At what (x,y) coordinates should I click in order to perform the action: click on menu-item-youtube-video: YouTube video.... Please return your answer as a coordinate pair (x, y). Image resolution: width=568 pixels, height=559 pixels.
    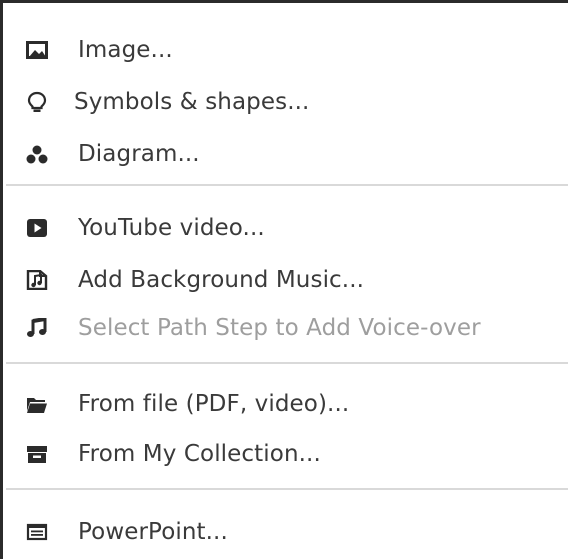
    Looking at the image, I should click on (286, 228).